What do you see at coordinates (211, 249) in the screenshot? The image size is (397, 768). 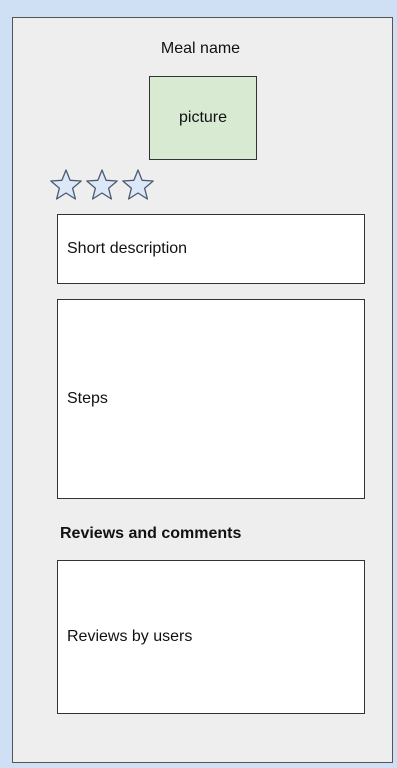 I see `short-description-box: Short description` at bounding box center [211, 249].